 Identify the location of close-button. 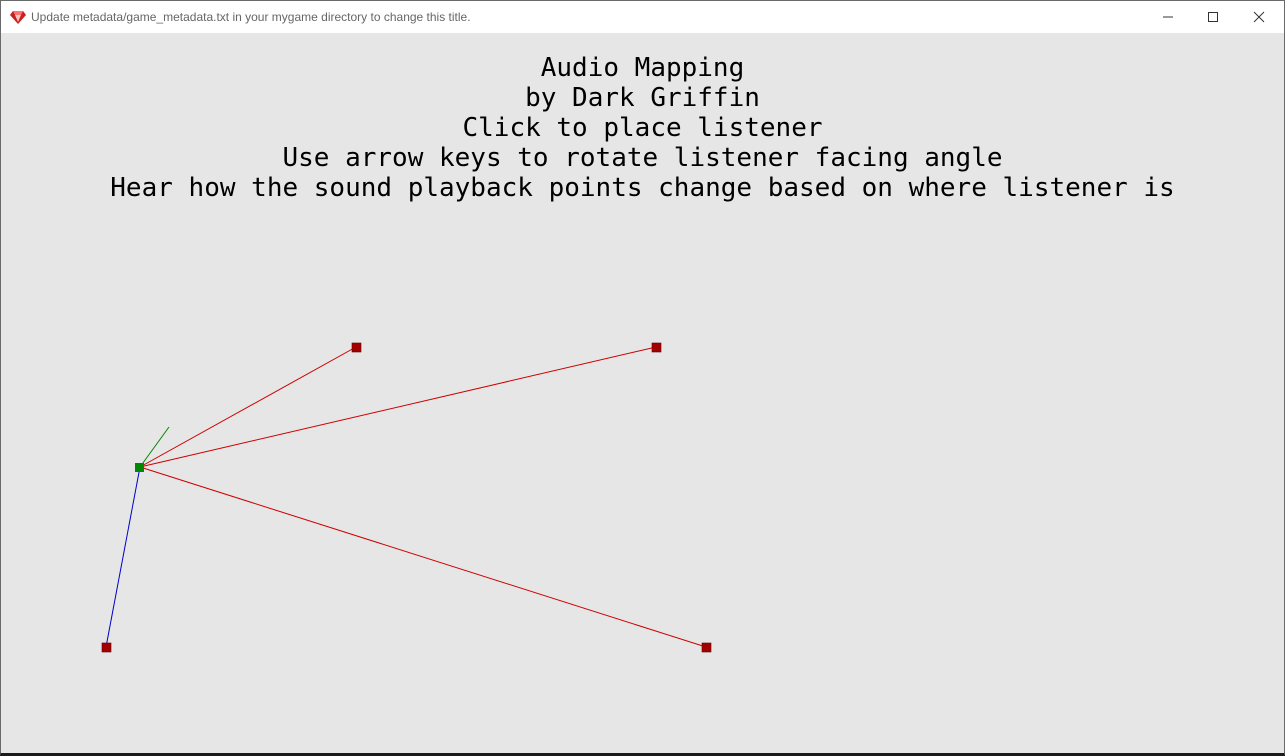
(1259, 17).